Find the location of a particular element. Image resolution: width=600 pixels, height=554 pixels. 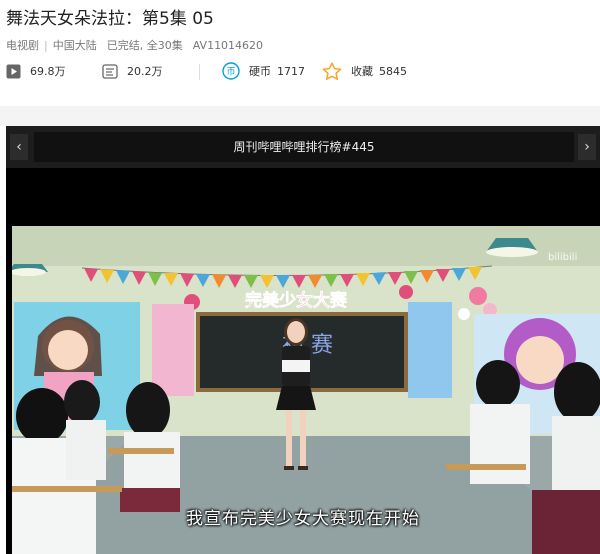

svg-text: 币 is located at coordinates (230, 72).